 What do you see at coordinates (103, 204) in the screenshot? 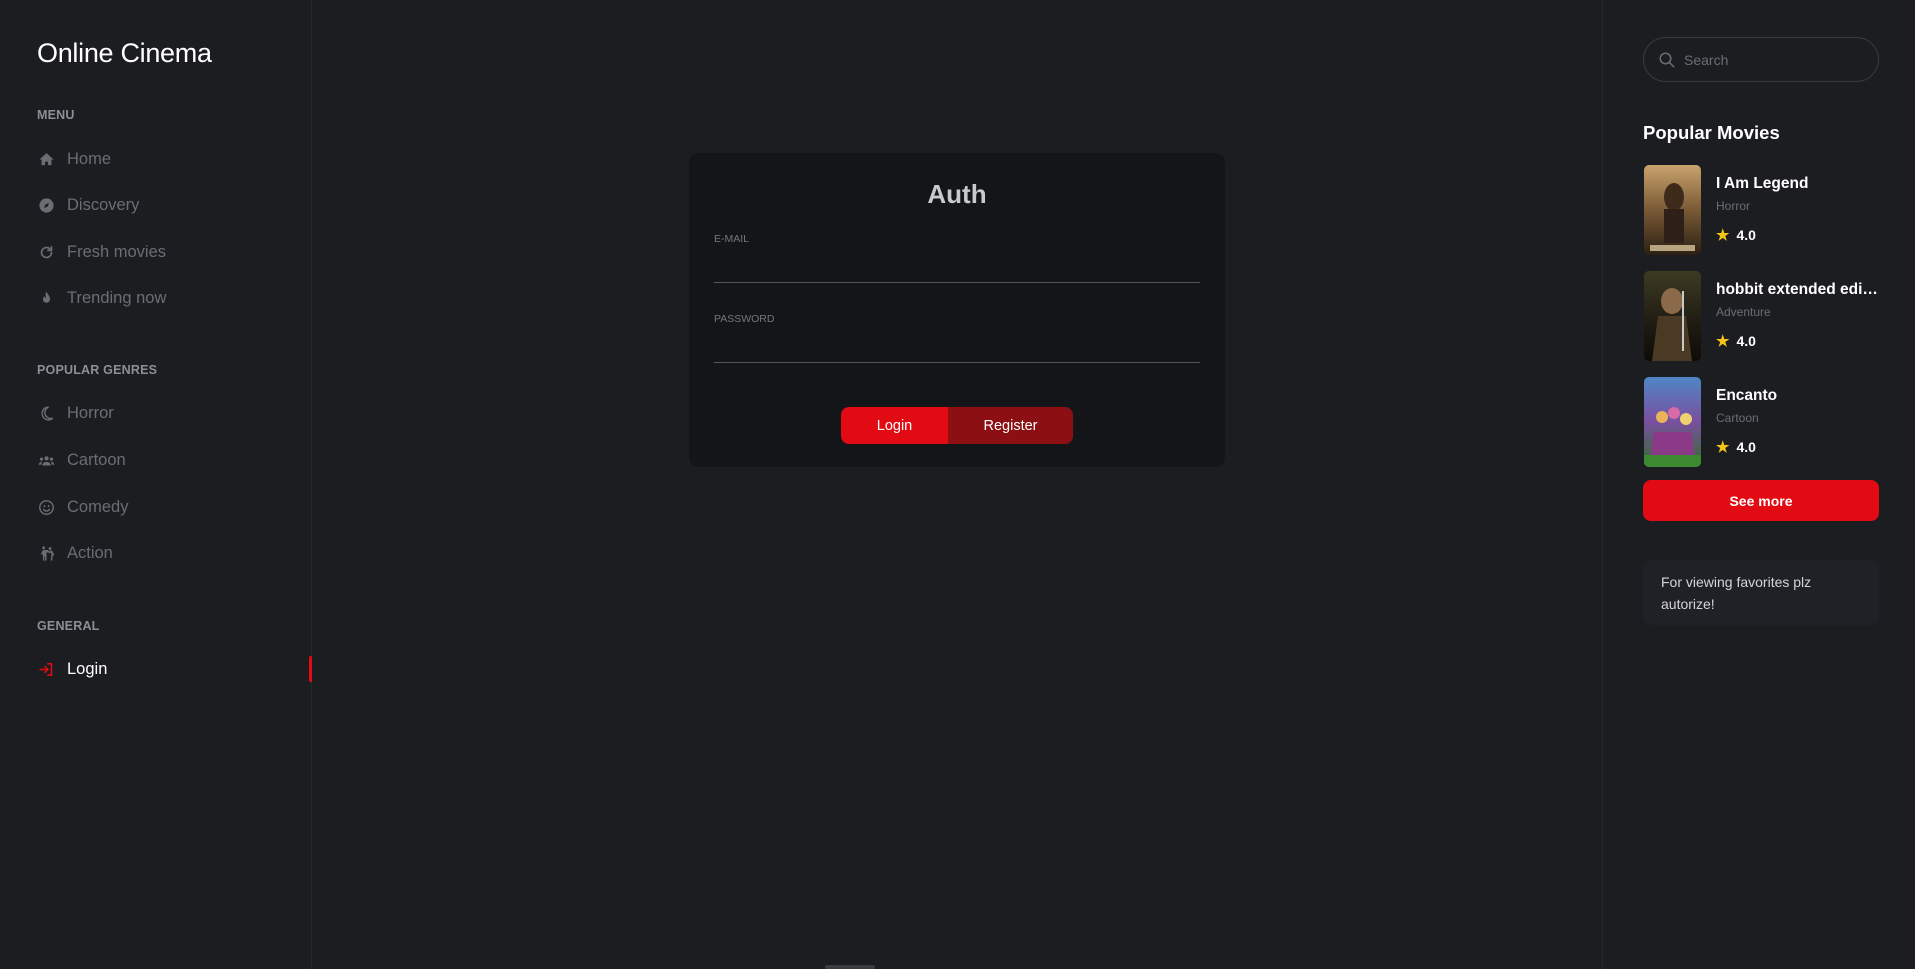
I see `sidebar-item-label: Discovery` at bounding box center [103, 204].